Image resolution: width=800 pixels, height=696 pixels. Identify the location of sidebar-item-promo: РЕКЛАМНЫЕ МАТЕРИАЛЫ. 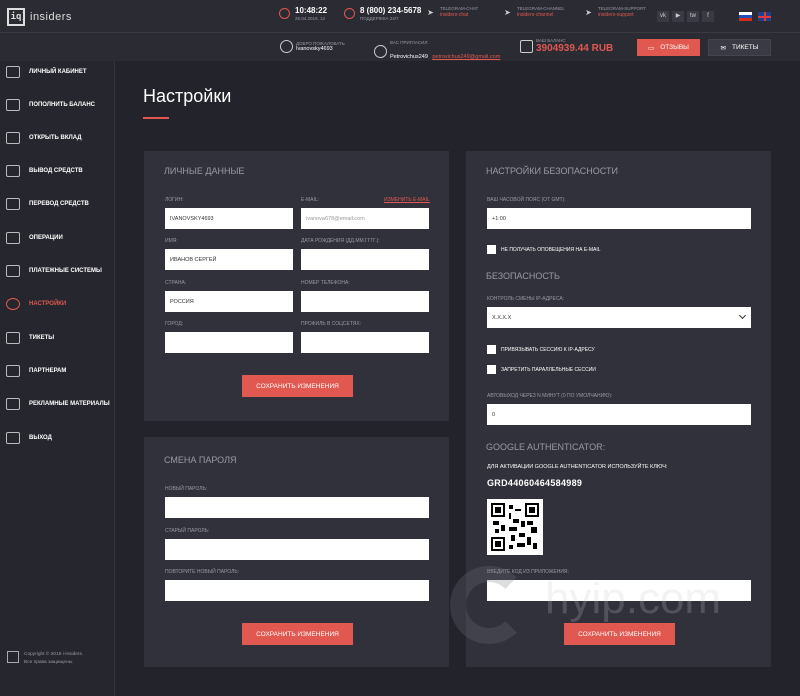
(58, 404).